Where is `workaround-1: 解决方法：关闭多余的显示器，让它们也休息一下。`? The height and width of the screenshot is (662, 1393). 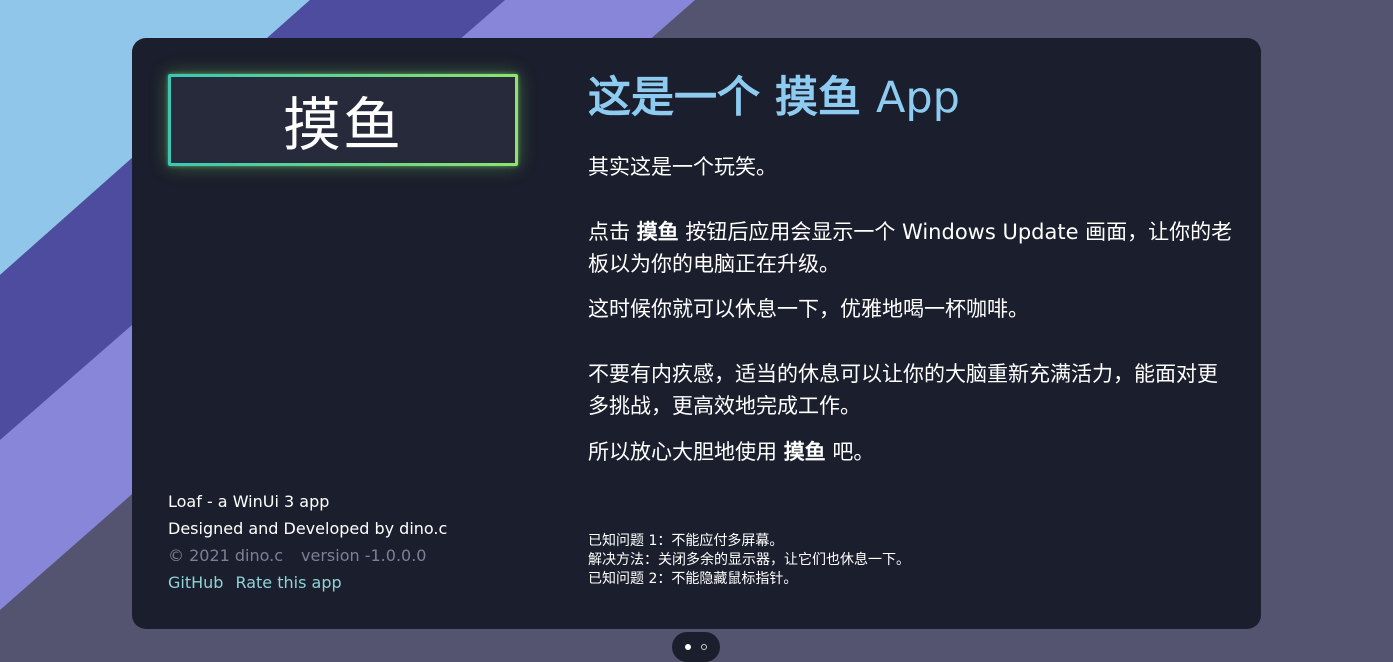 workaround-1: 解决方法：关闭多余的显示器，让它们也休息一下。 is located at coordinates (749, 560).